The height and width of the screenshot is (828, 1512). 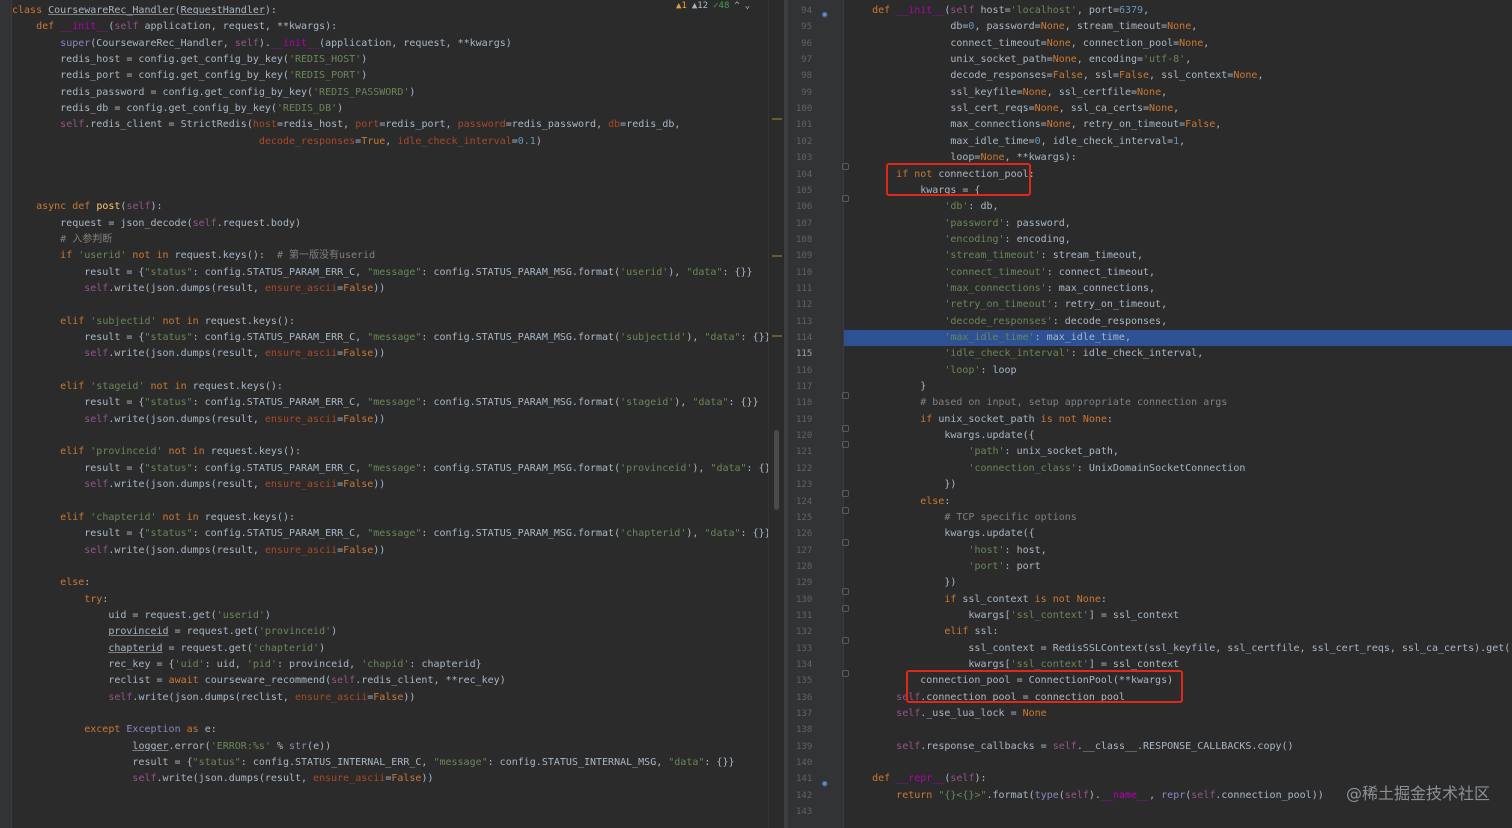 What do you see at coordinates (1178, 224) in the screenshot?
I see `code-line: 'password': password,` at bounding box center [1178, 224].